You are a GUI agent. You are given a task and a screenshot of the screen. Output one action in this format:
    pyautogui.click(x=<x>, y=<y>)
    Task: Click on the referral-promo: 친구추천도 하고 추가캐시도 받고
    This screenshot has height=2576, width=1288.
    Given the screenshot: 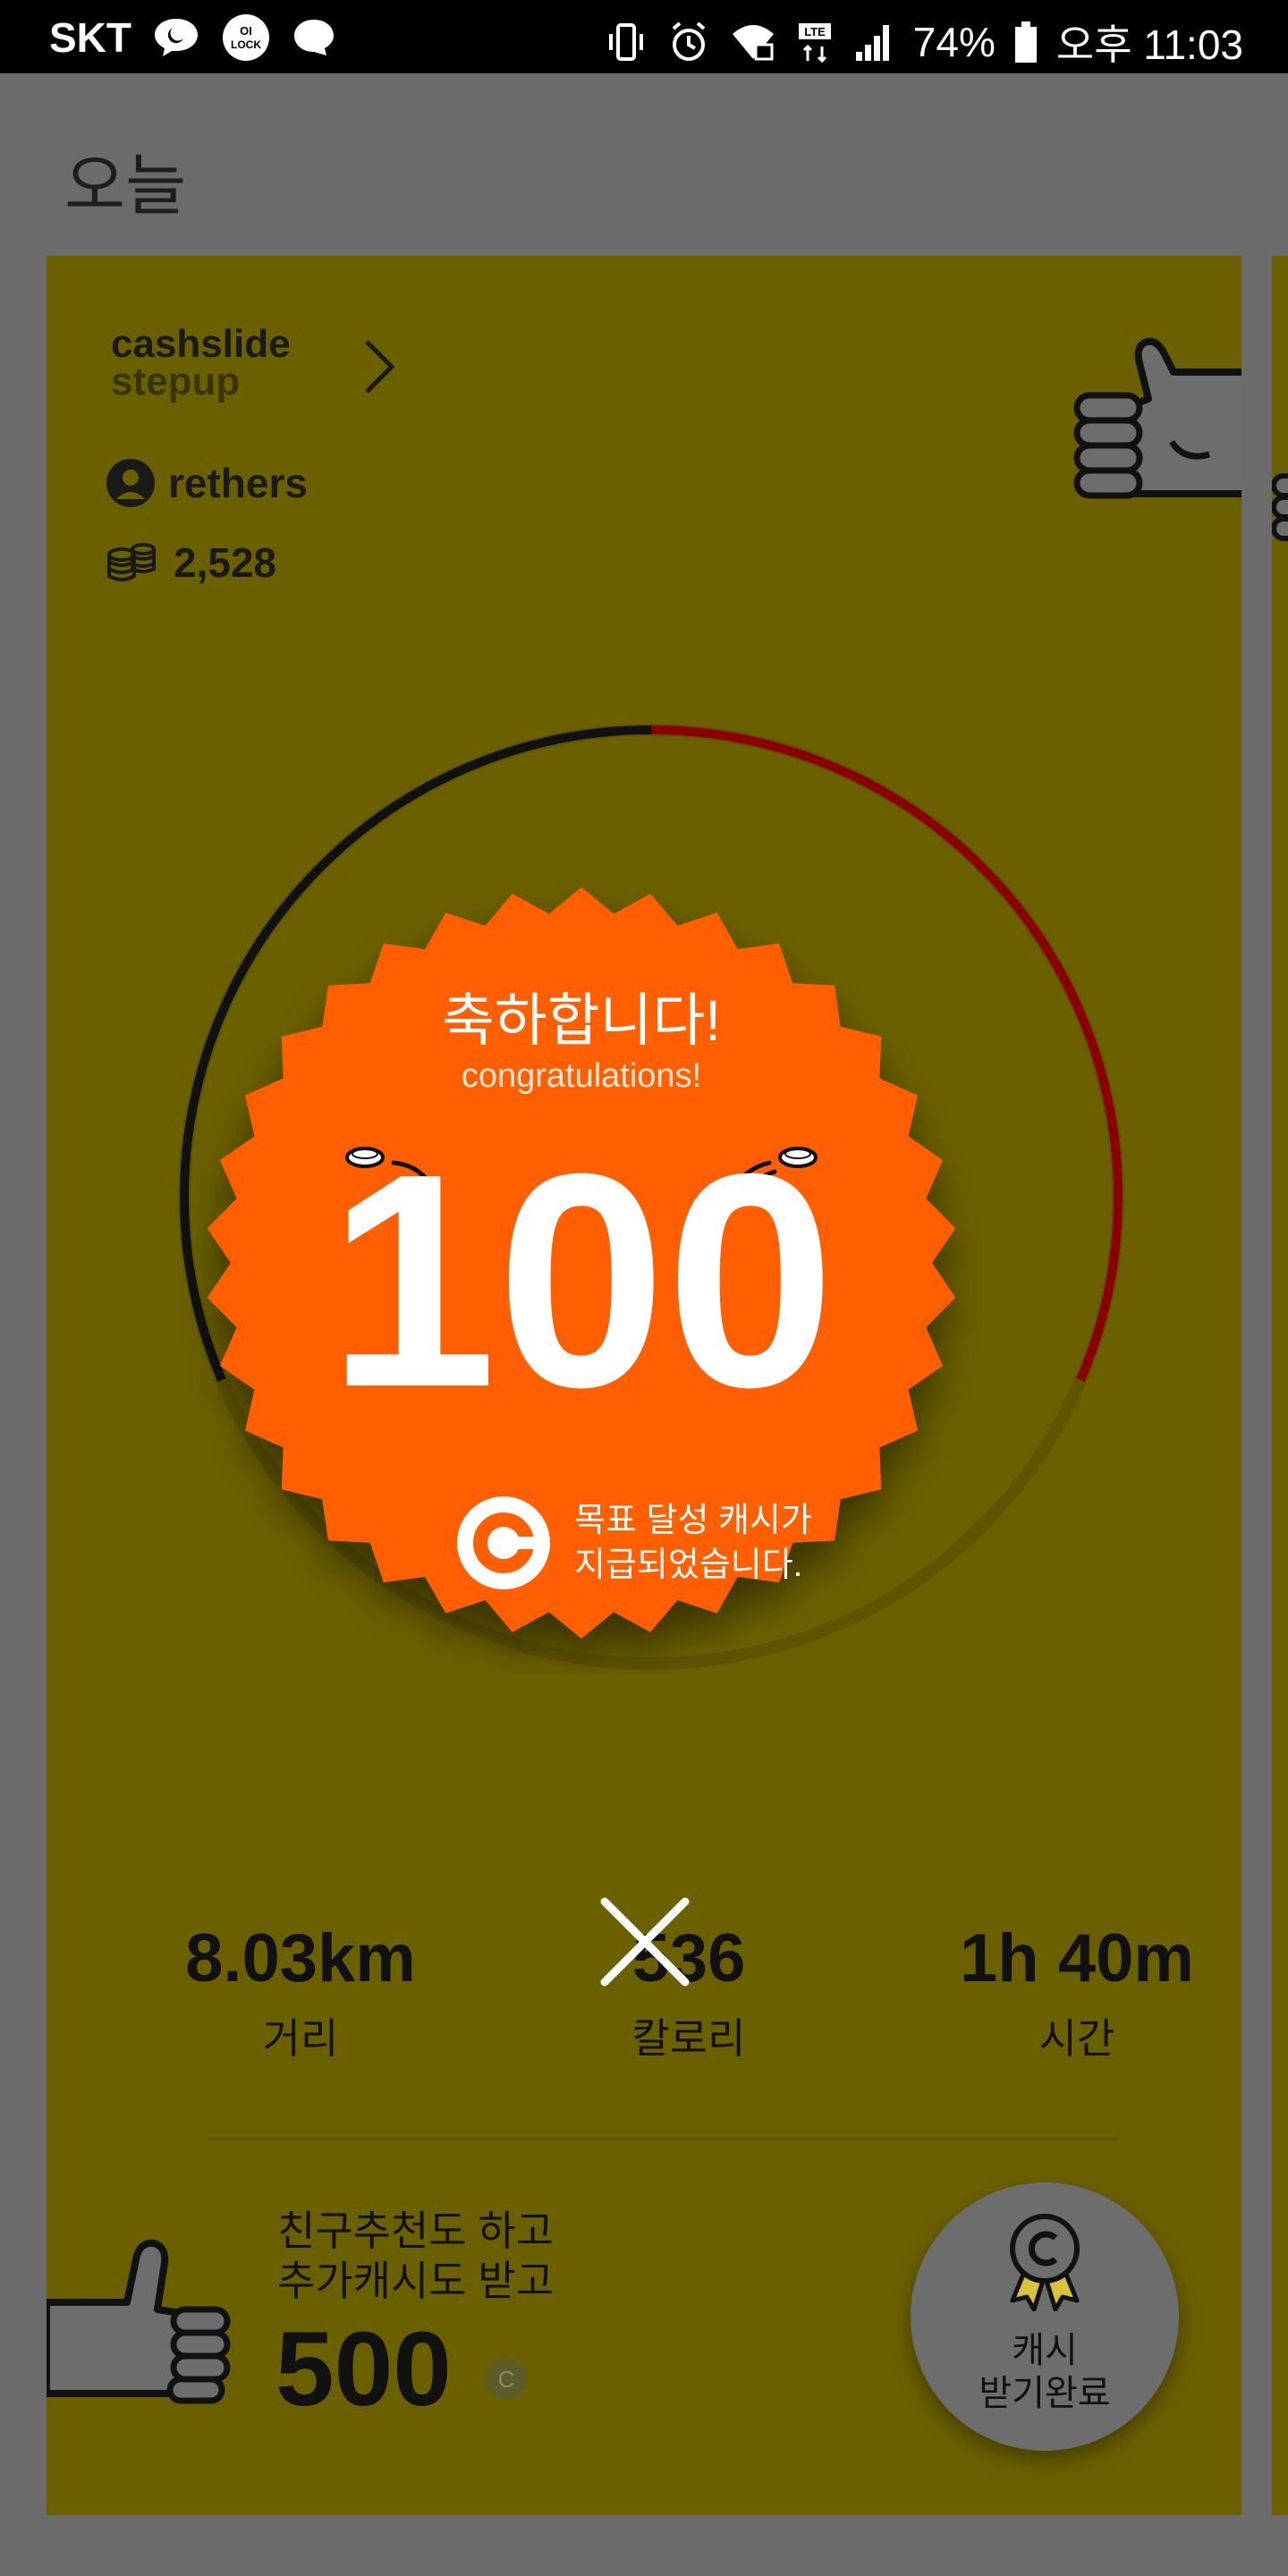 What is the action you would take?
    pyautogui.click(x=415, y=2256)
    